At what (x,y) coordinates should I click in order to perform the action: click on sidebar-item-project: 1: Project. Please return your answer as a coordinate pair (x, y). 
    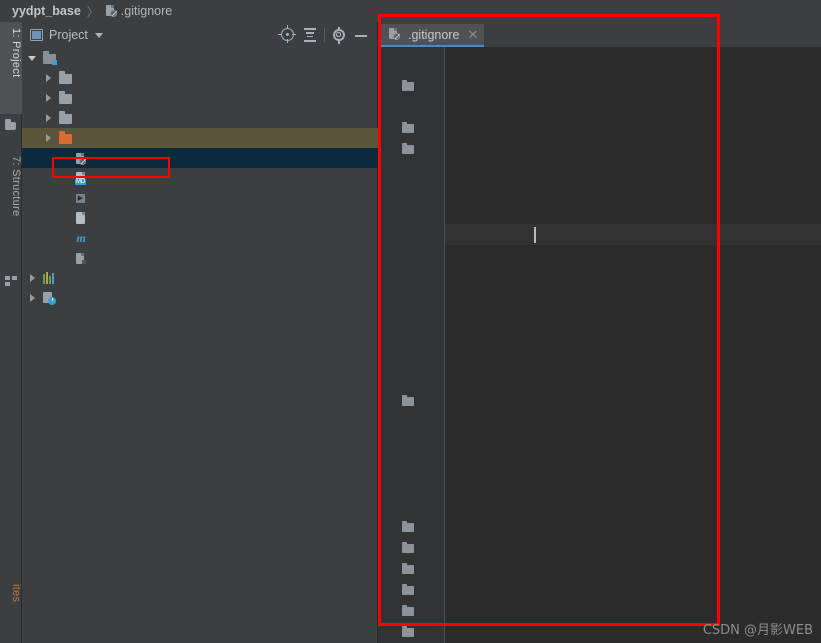
    Looking at the image, I should click on (11, 68).